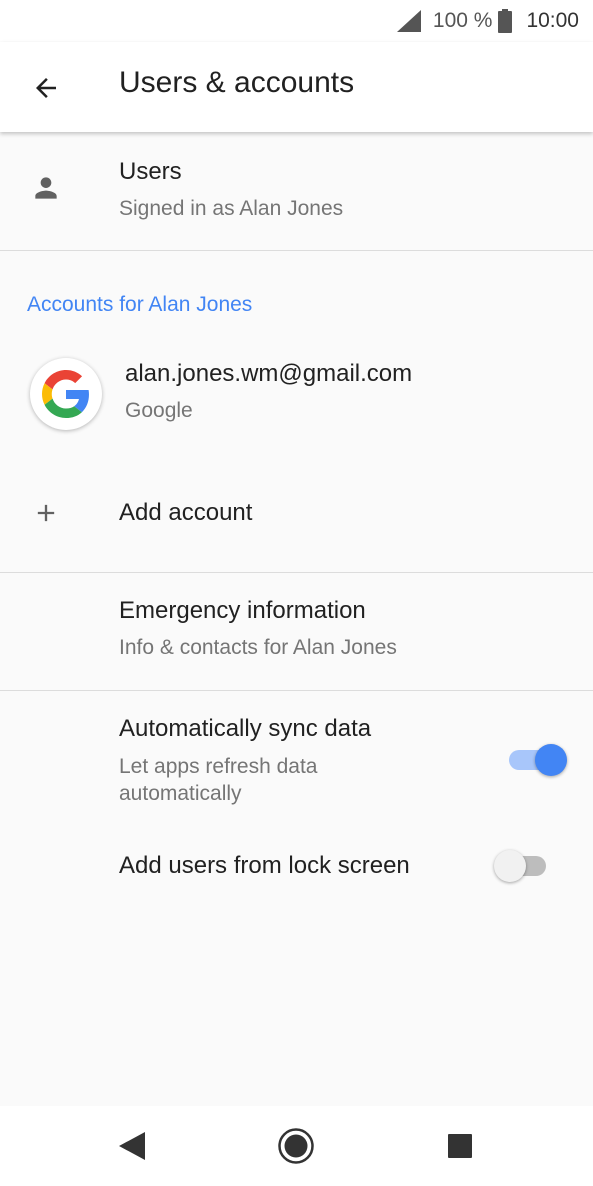  I want to click on clock: 10:00, so click(552, 20).